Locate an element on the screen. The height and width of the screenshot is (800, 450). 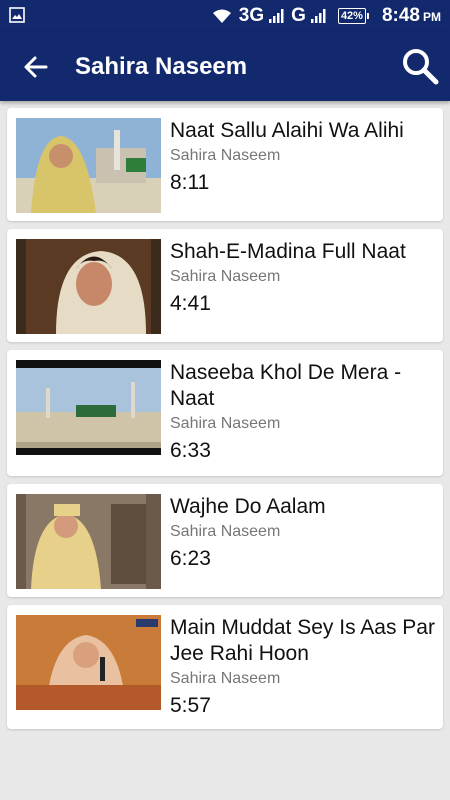
battery-level: 42% is located at coordinates (351, 16).